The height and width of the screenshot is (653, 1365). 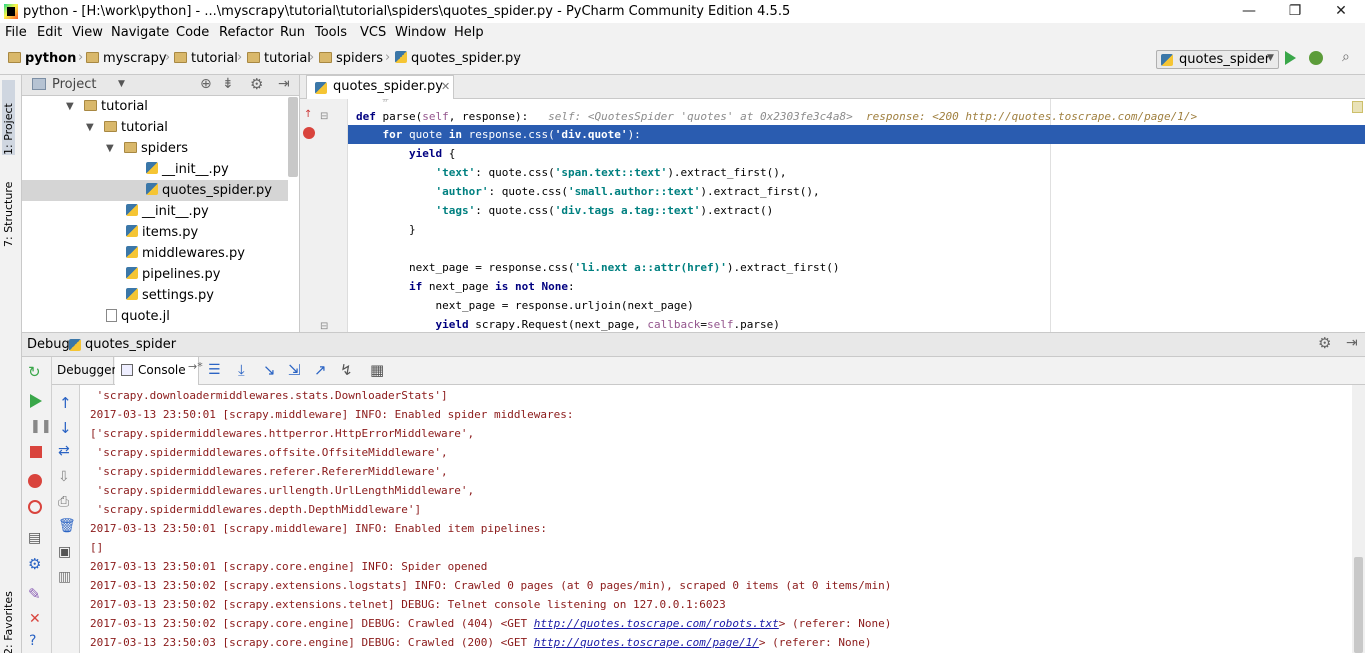 What do you see at coordinates (65, 428) in the screenshot?
I see `down-arrow-icon: ↓` at bounding box center [65, 428].